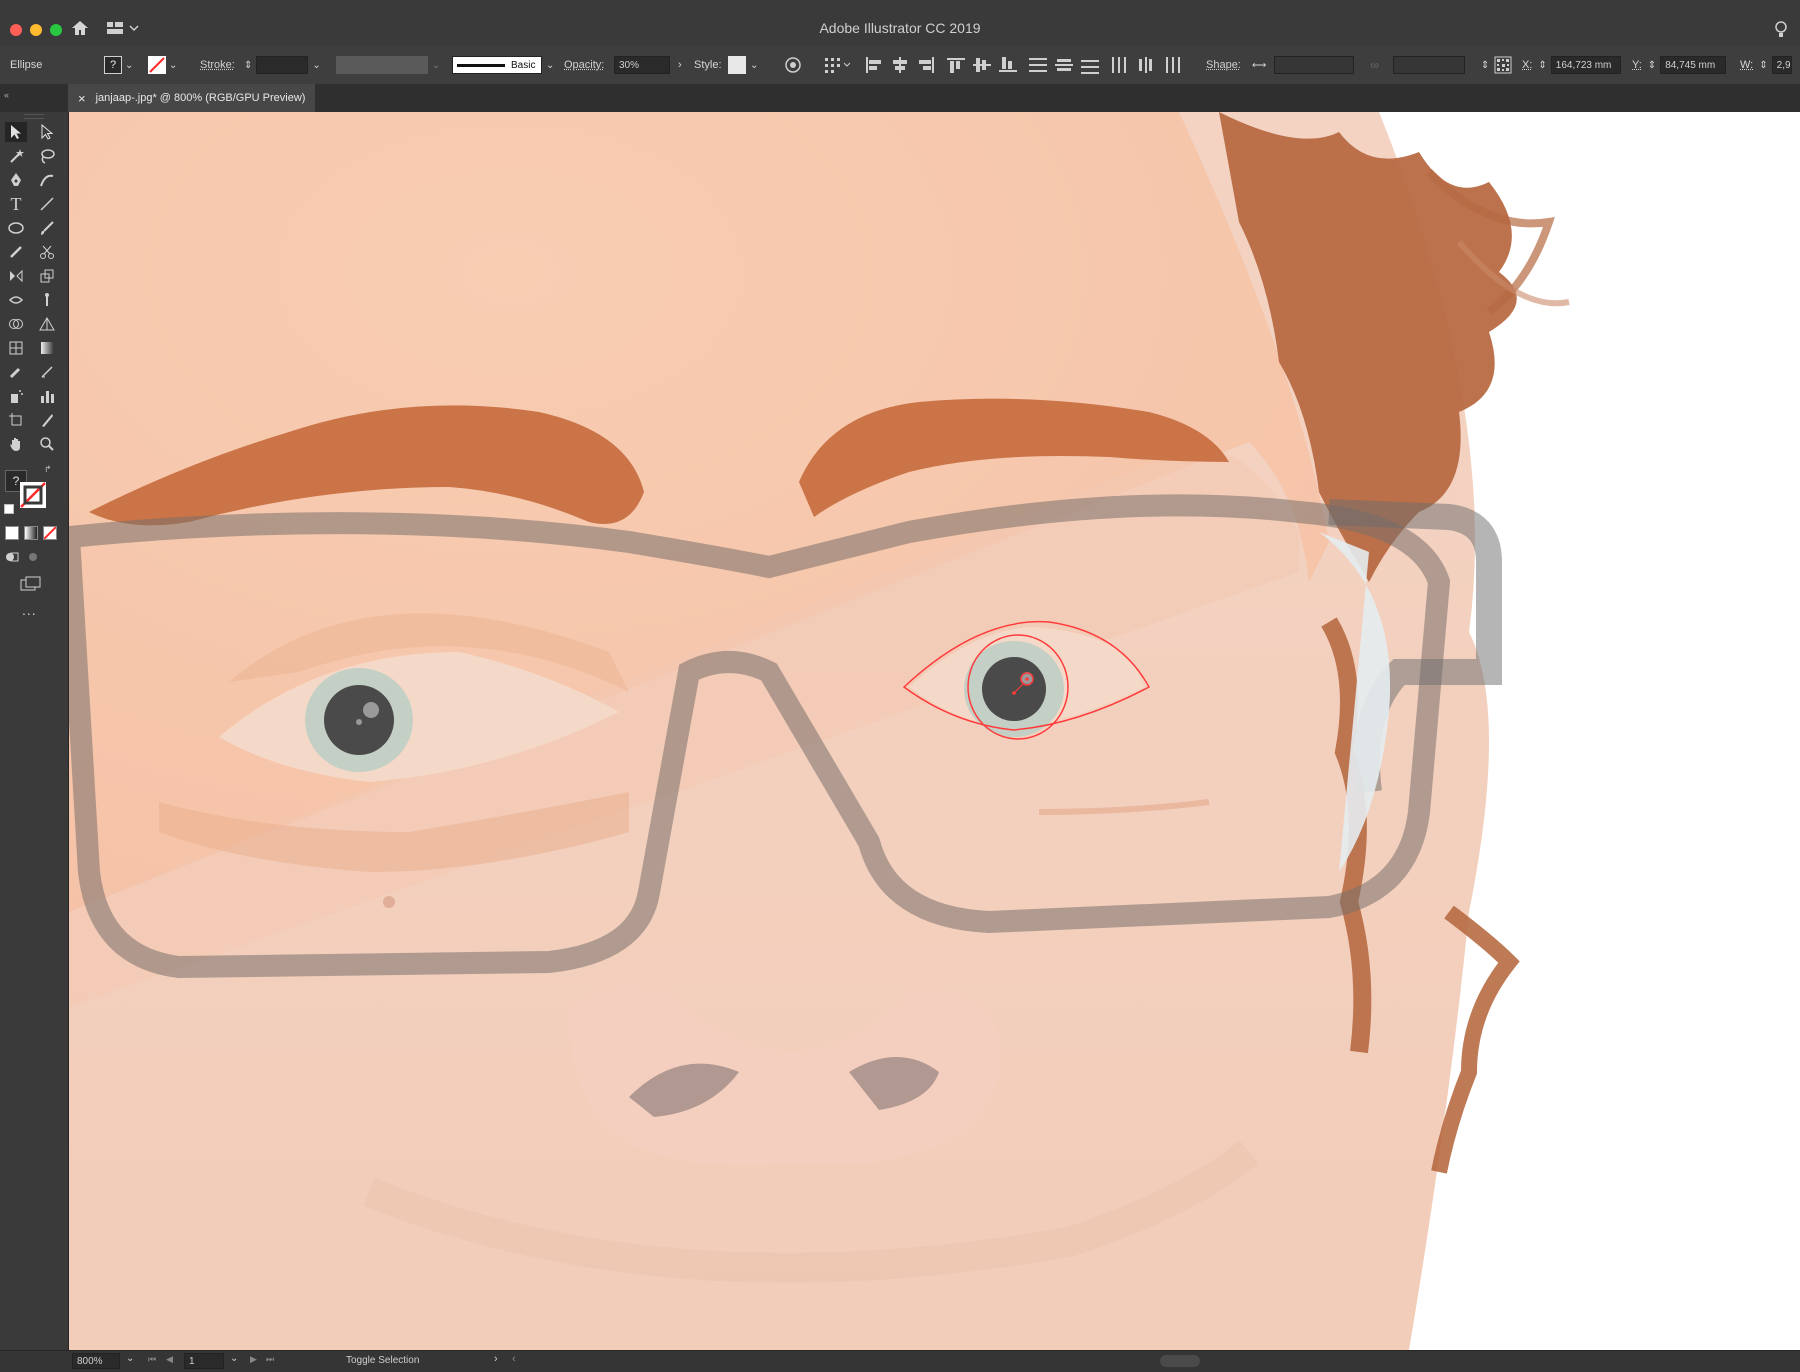  I want to click on align-top-icon, so click(956, 65).